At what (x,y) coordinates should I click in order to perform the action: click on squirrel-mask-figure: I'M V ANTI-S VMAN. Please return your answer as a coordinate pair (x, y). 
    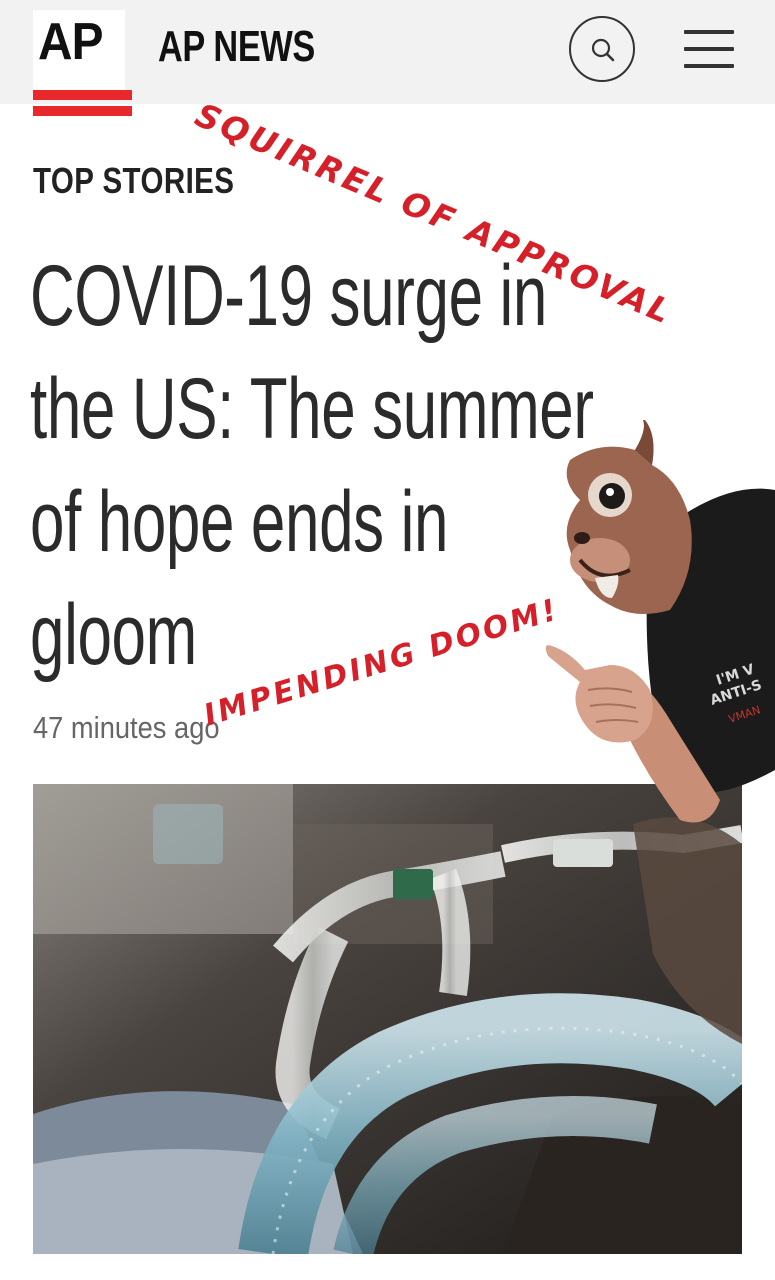
    Looking at the image, I should click on (660, 621).